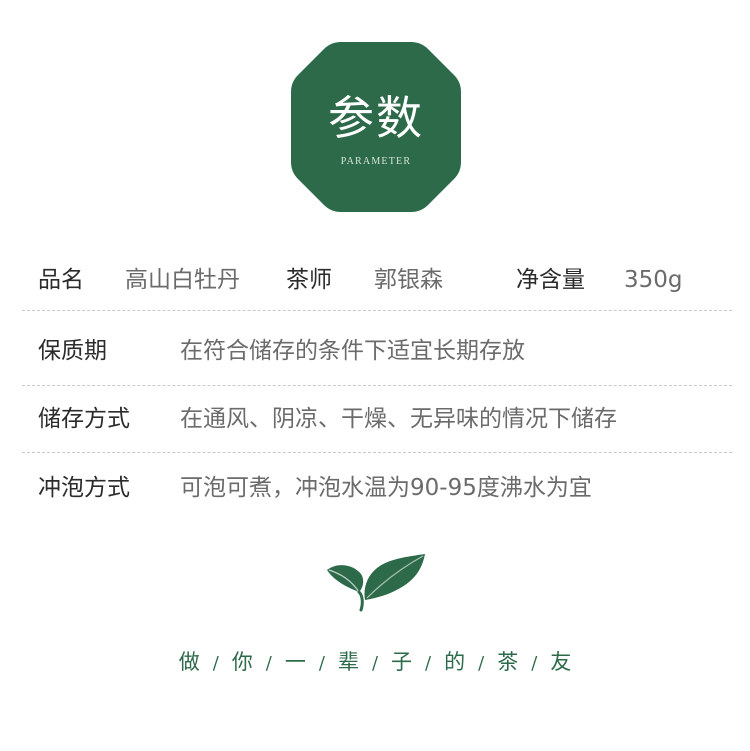 Image resolution: width=750 pixels, height=751 pixels. What do you see at coordinates (352, 351) in the screenshot?
I see `shelf-life-value: 在符合储存的条件下适宜长期存放` at bounding box center [352, 351].